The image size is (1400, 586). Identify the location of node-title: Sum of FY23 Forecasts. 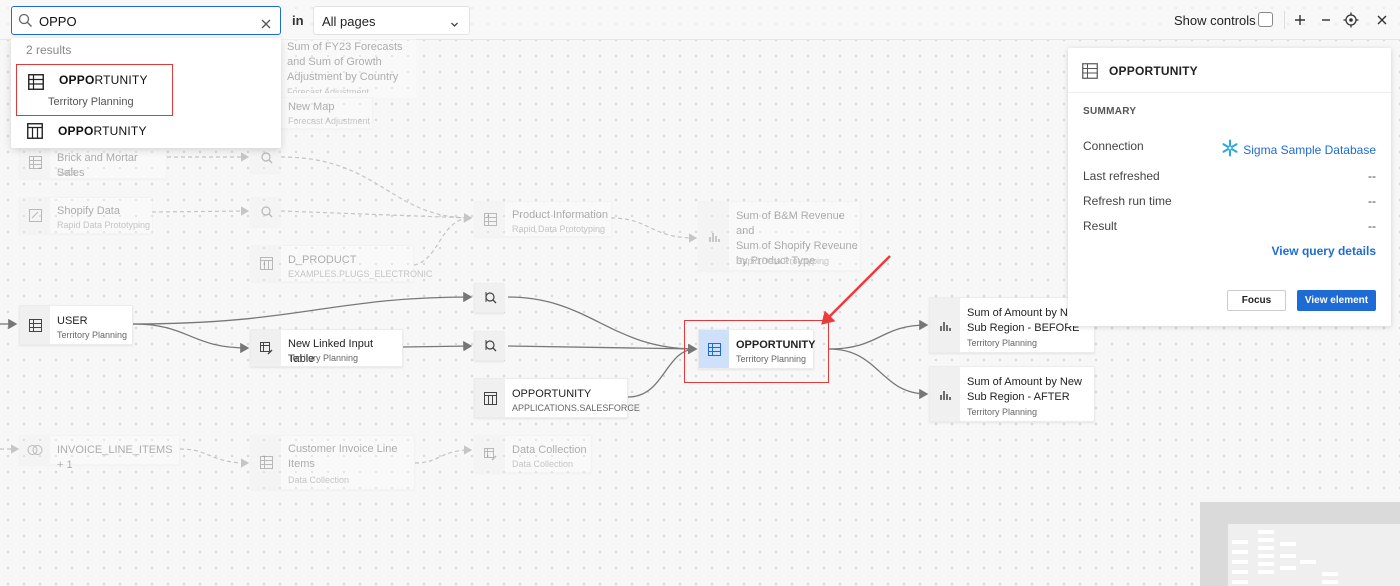
(345, 47).